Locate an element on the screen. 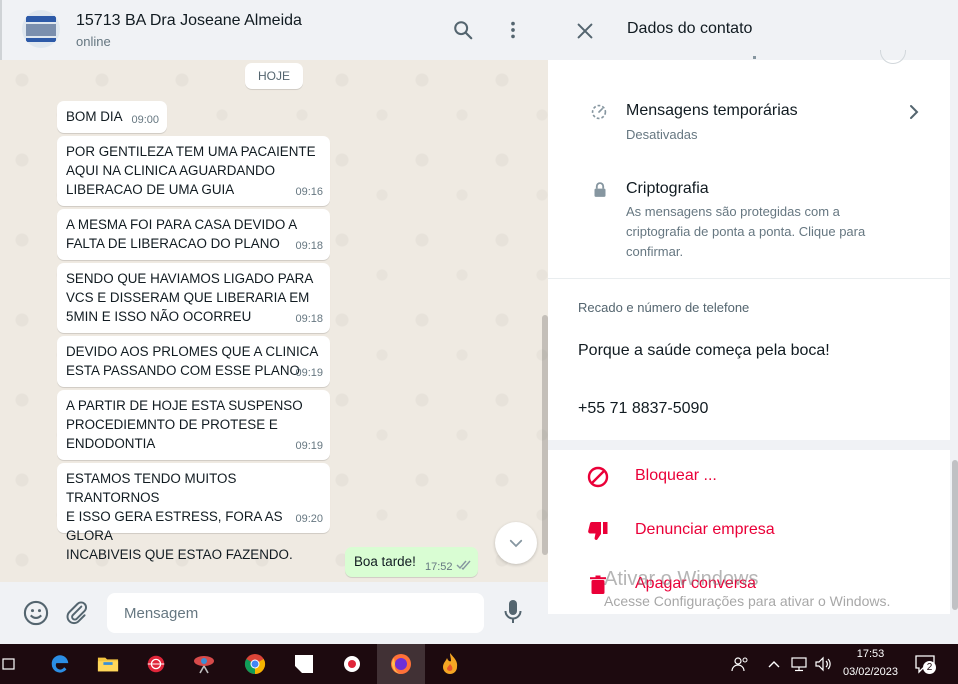 The height and width of the screenshot is (684, 958). close-icon is located at coordinates (585, 31).